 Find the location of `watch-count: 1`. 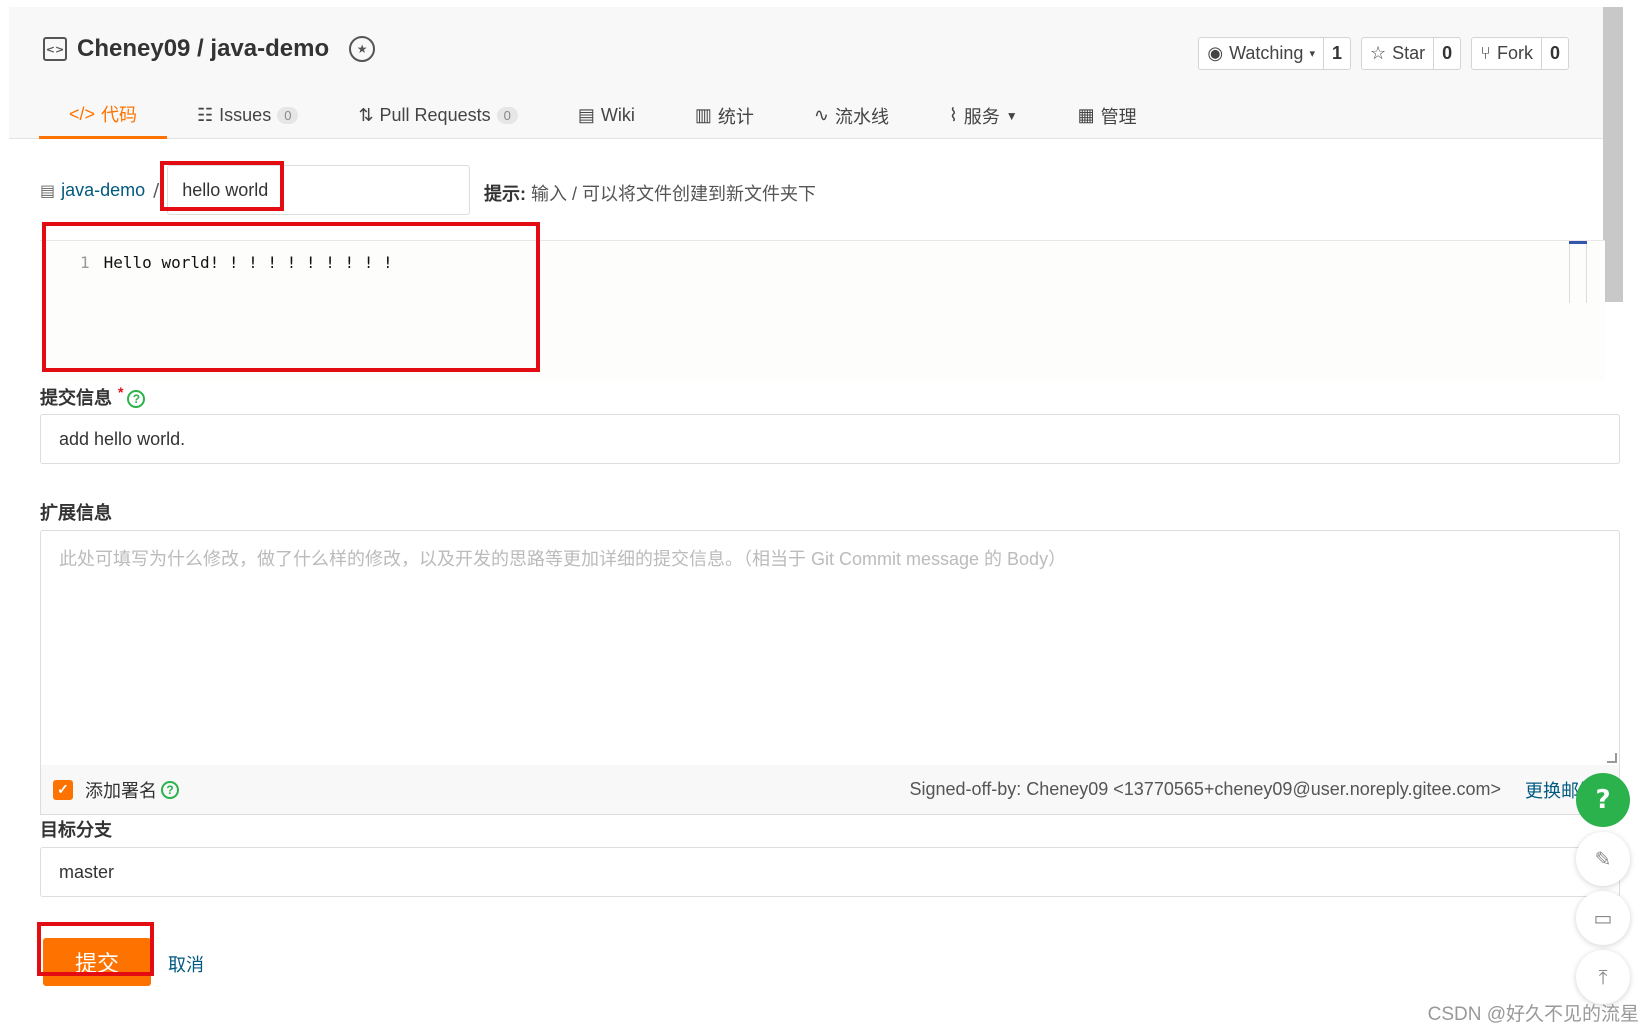

watch-count: 1 is located at coordinates (1336, 53).